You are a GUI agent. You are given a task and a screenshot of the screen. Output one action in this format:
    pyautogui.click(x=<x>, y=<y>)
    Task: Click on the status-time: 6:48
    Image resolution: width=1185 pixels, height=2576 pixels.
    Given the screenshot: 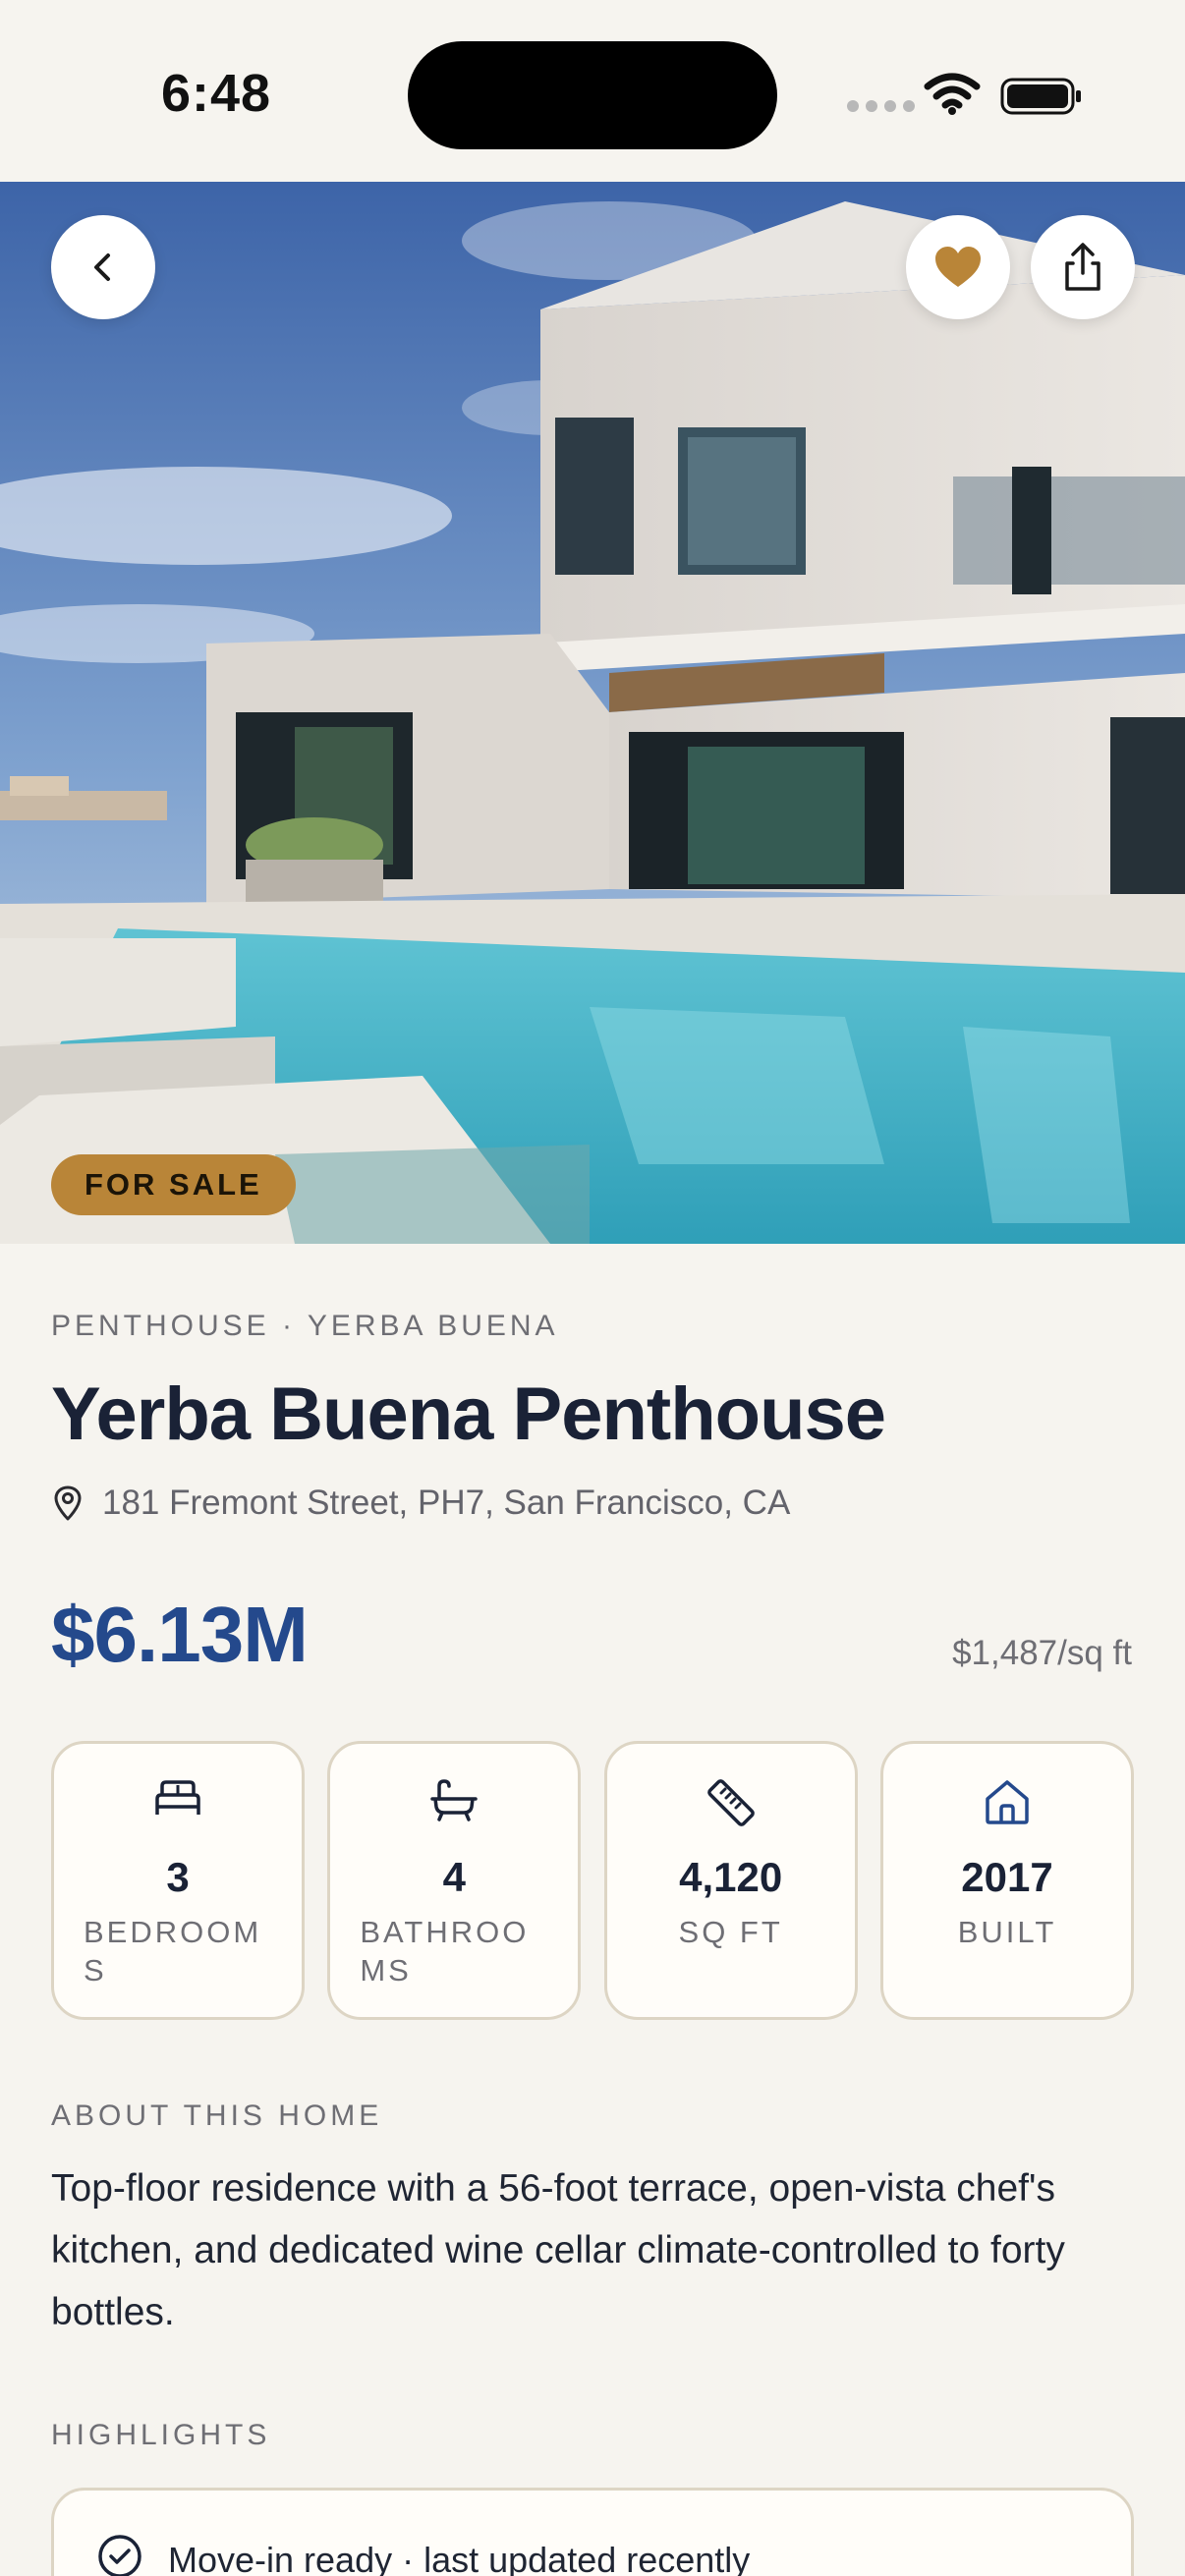 What is the action you would take?
    pyautogui.click(x=216, y=93)
    